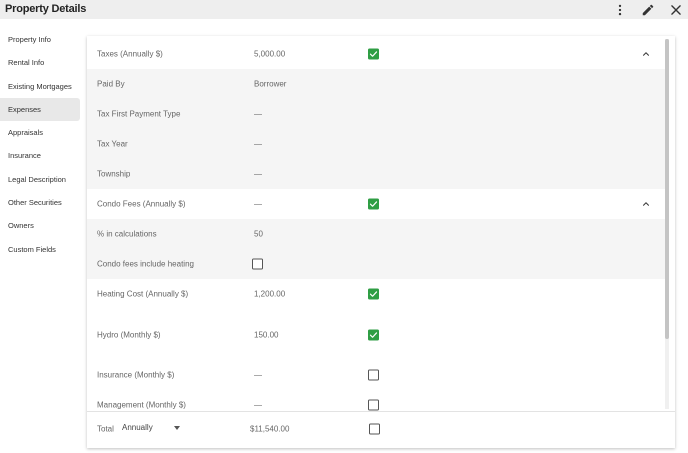 Image resolution: width=688 pixels, height=453 pixels. Describe the element at coordinates (376, 264) in the screenshot. I see `expense-row: Condo fees include heating` at that location.